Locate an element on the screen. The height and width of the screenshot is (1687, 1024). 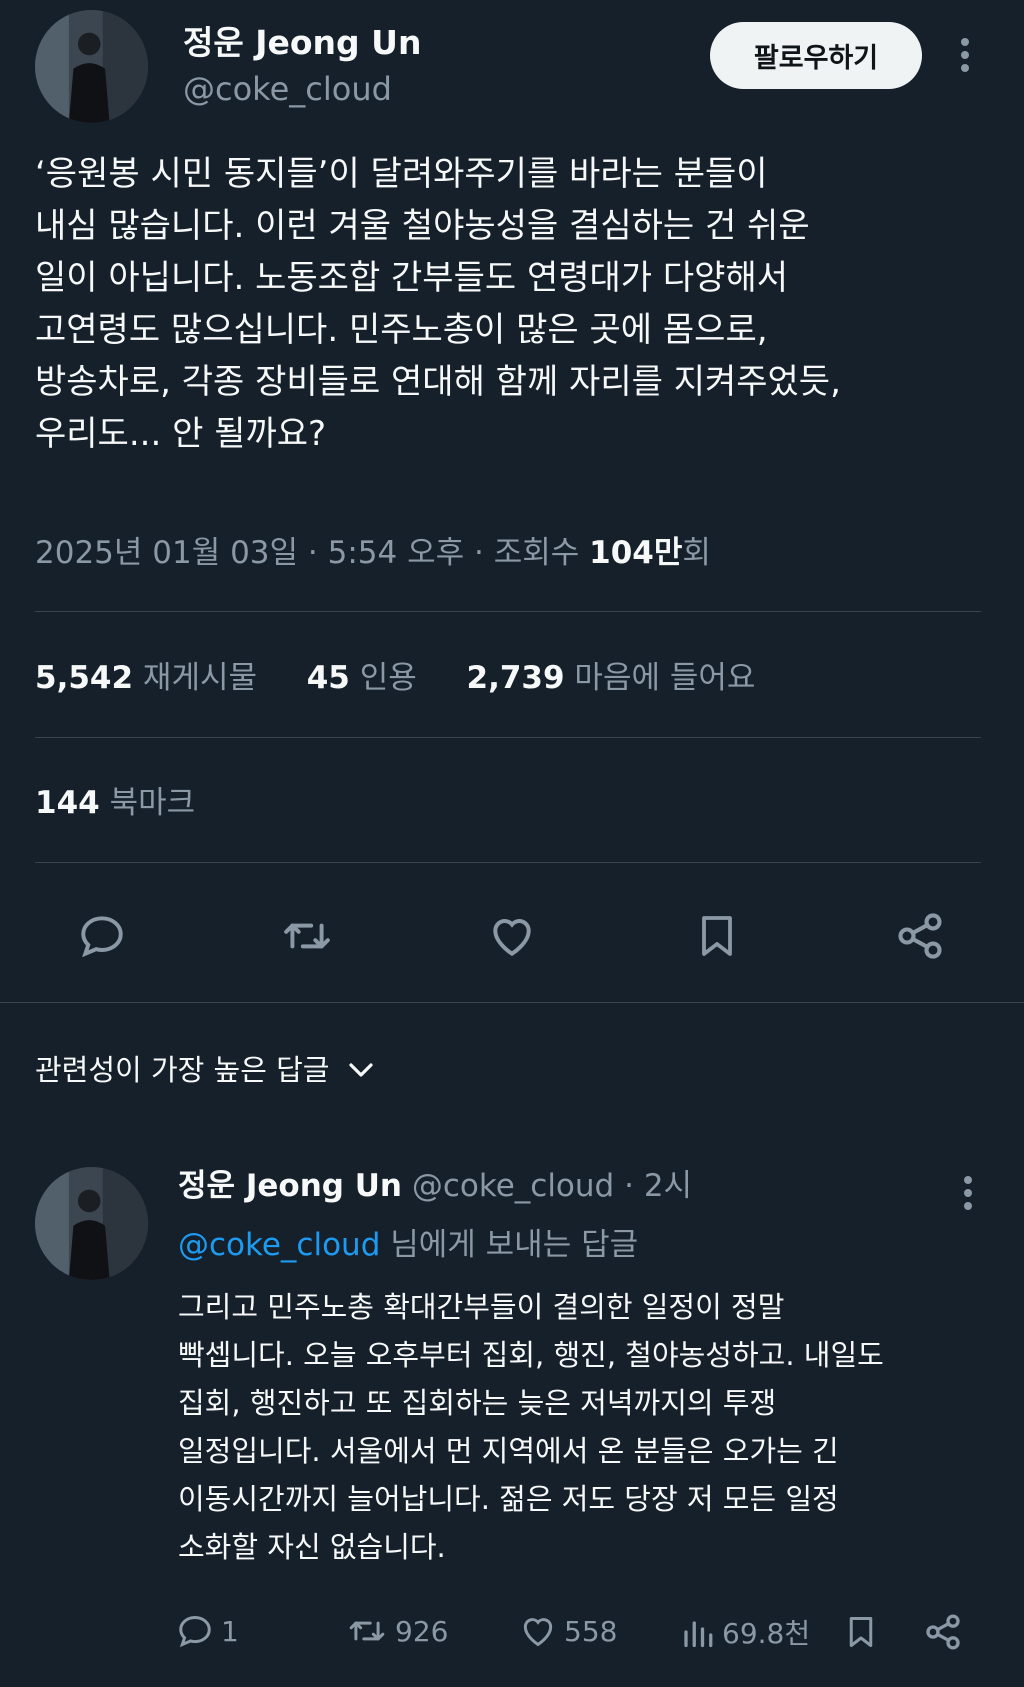
views-count: 104만 is located at coordinates (636, 553).